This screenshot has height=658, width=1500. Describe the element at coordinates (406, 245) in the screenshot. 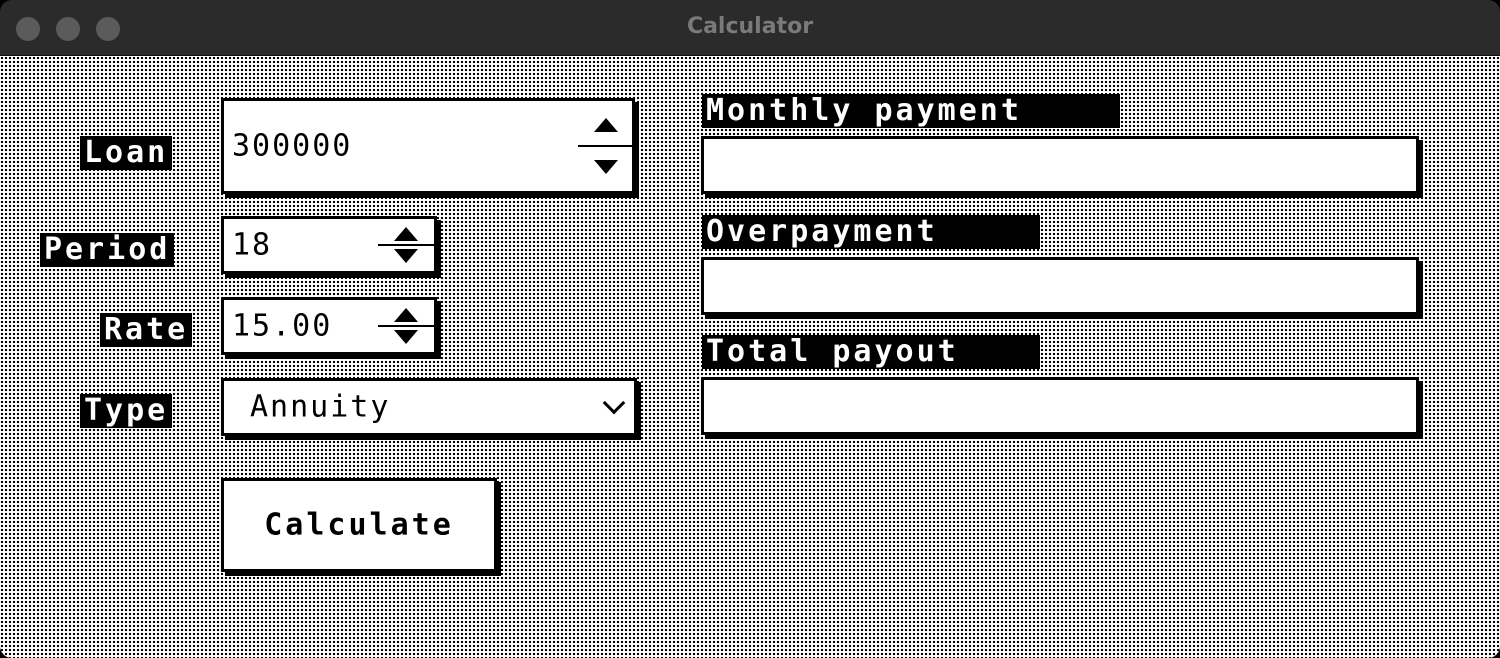

I see `period-spin-separator` at that location.